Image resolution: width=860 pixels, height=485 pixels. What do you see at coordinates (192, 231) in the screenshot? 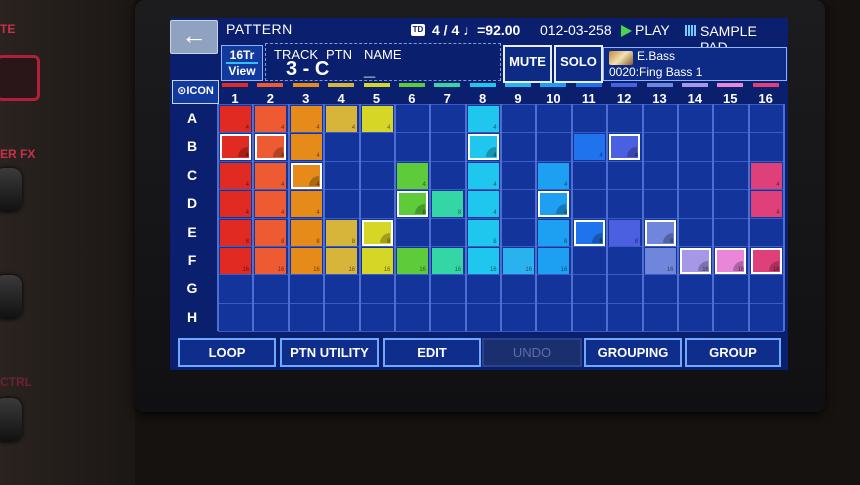
I see `pattern-row-E-label: E` at bounding box center [192, 231].